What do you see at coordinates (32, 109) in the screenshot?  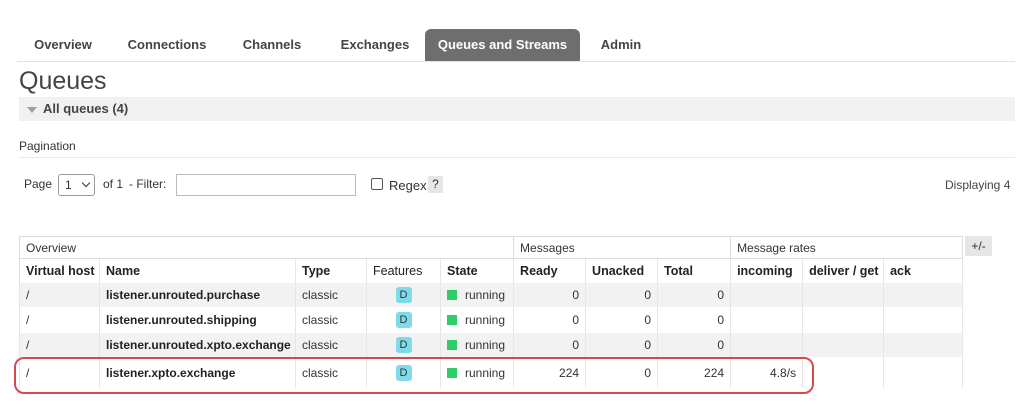 I see `collapse-triangle-icon` at bounding box center [32, 109].